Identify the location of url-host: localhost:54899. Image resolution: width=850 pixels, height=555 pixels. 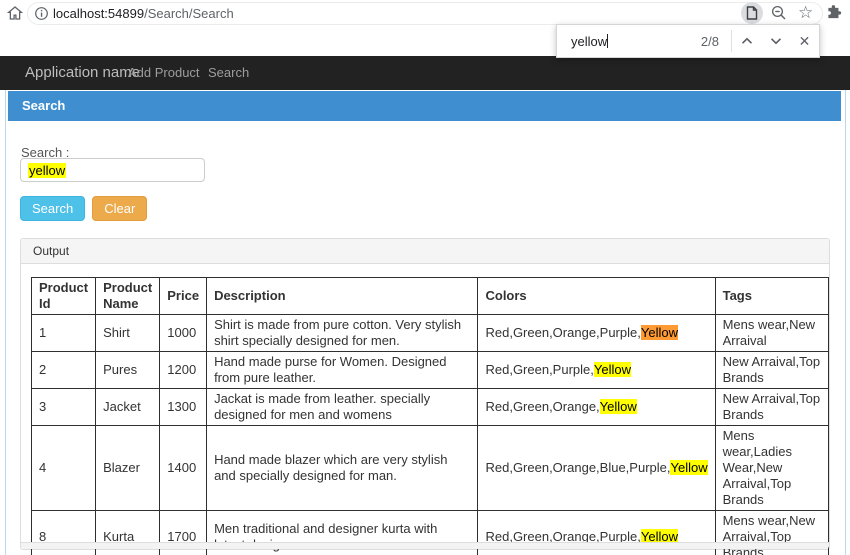
(99, 13).